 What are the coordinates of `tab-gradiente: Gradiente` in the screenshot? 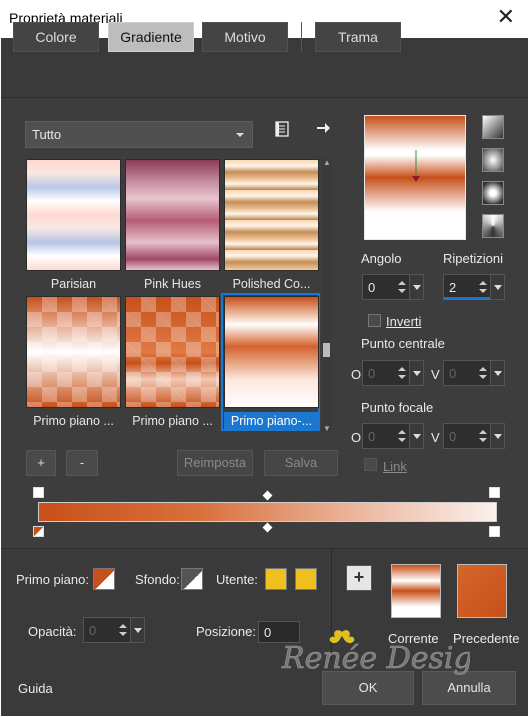 It's located at (151, 37).